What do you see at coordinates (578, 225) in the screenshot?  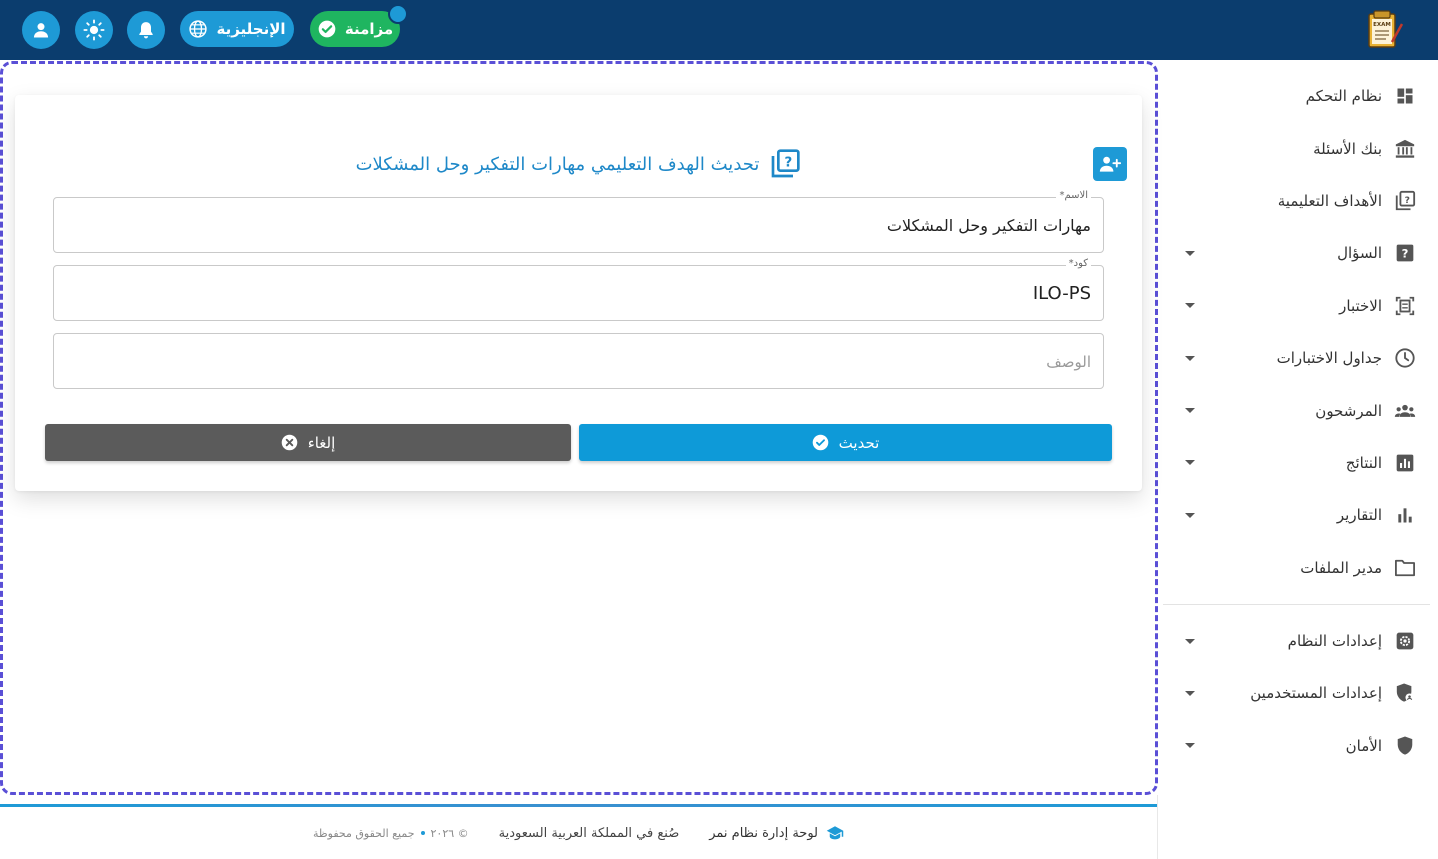 I see `name-input` at bounding box center [578, 225].